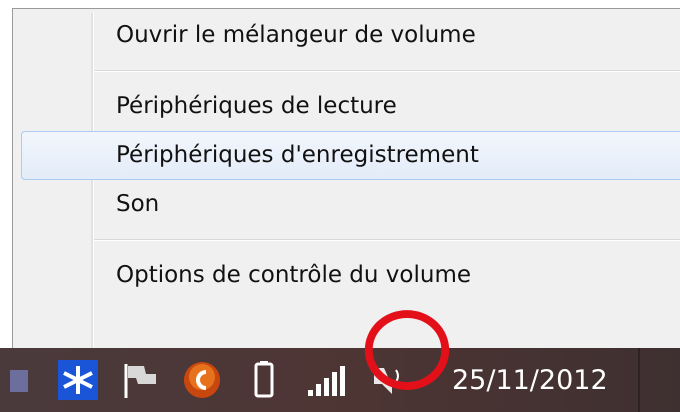  Describe the element at coordinates (202, 380) in the screenshot. I see `circle-app-icon` at that location.